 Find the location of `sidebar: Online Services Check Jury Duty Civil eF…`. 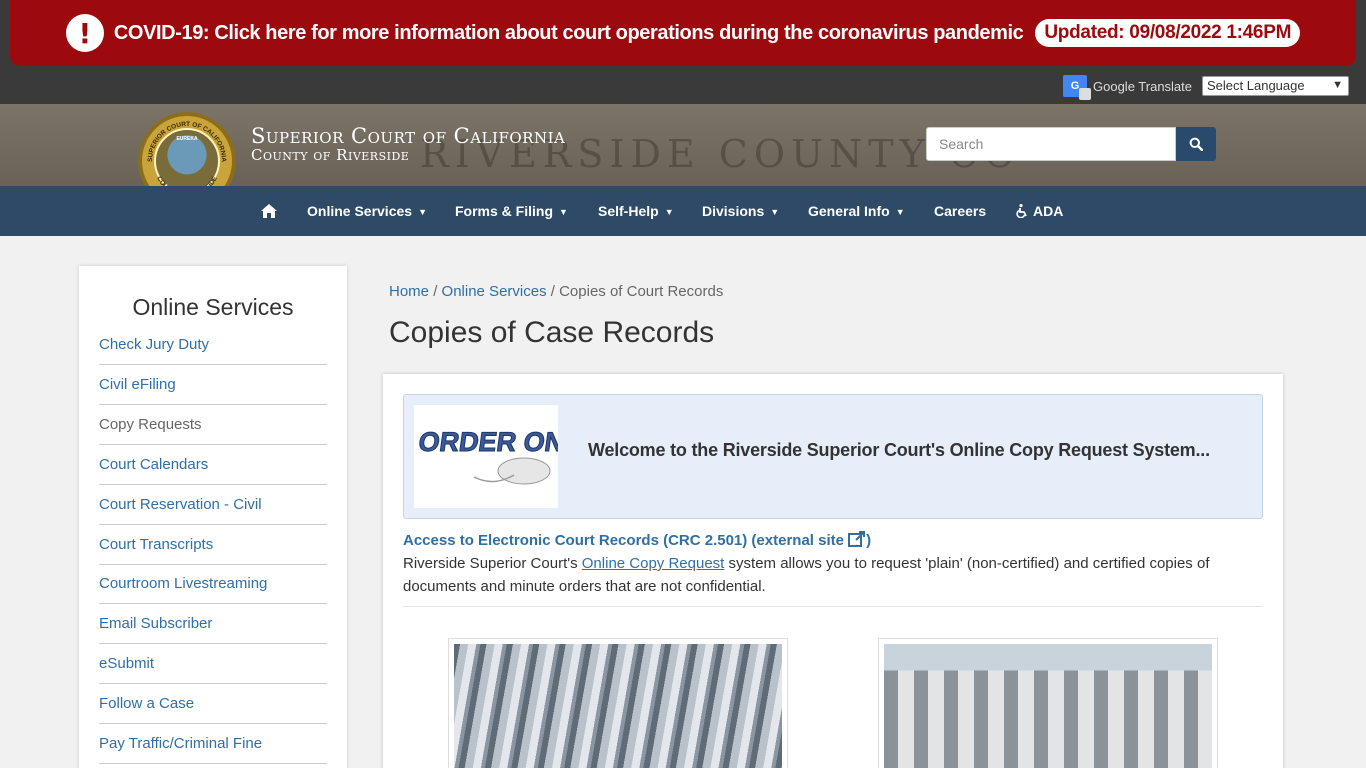

sidebar: Online Services Check Jury Duty Civil eF… is located at coordinates (213, 517).